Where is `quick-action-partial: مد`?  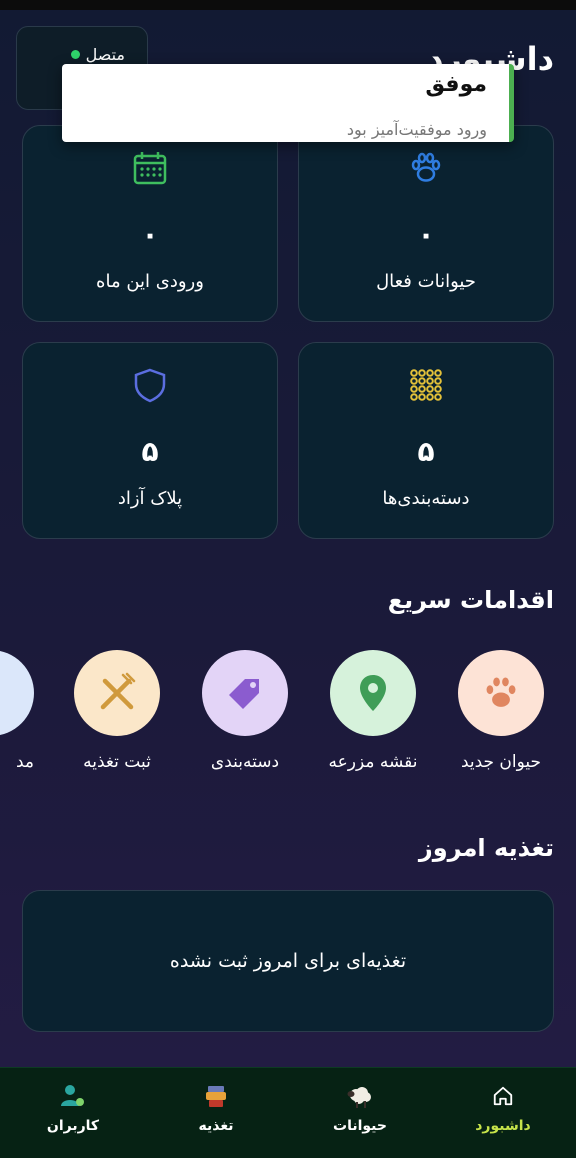 quick-action-partial: مد is located at coordinates (17, 720).